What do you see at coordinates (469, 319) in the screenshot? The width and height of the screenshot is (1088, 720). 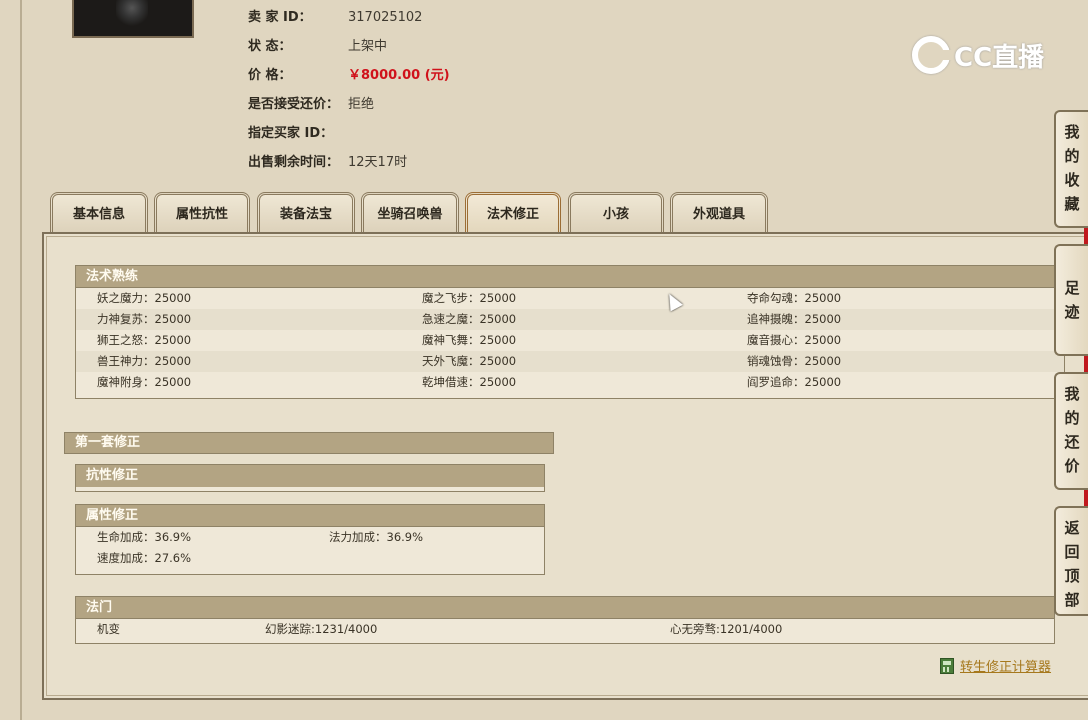 I see `skill-cell: 急速之魔：25000` at bounding box center [469, 319].